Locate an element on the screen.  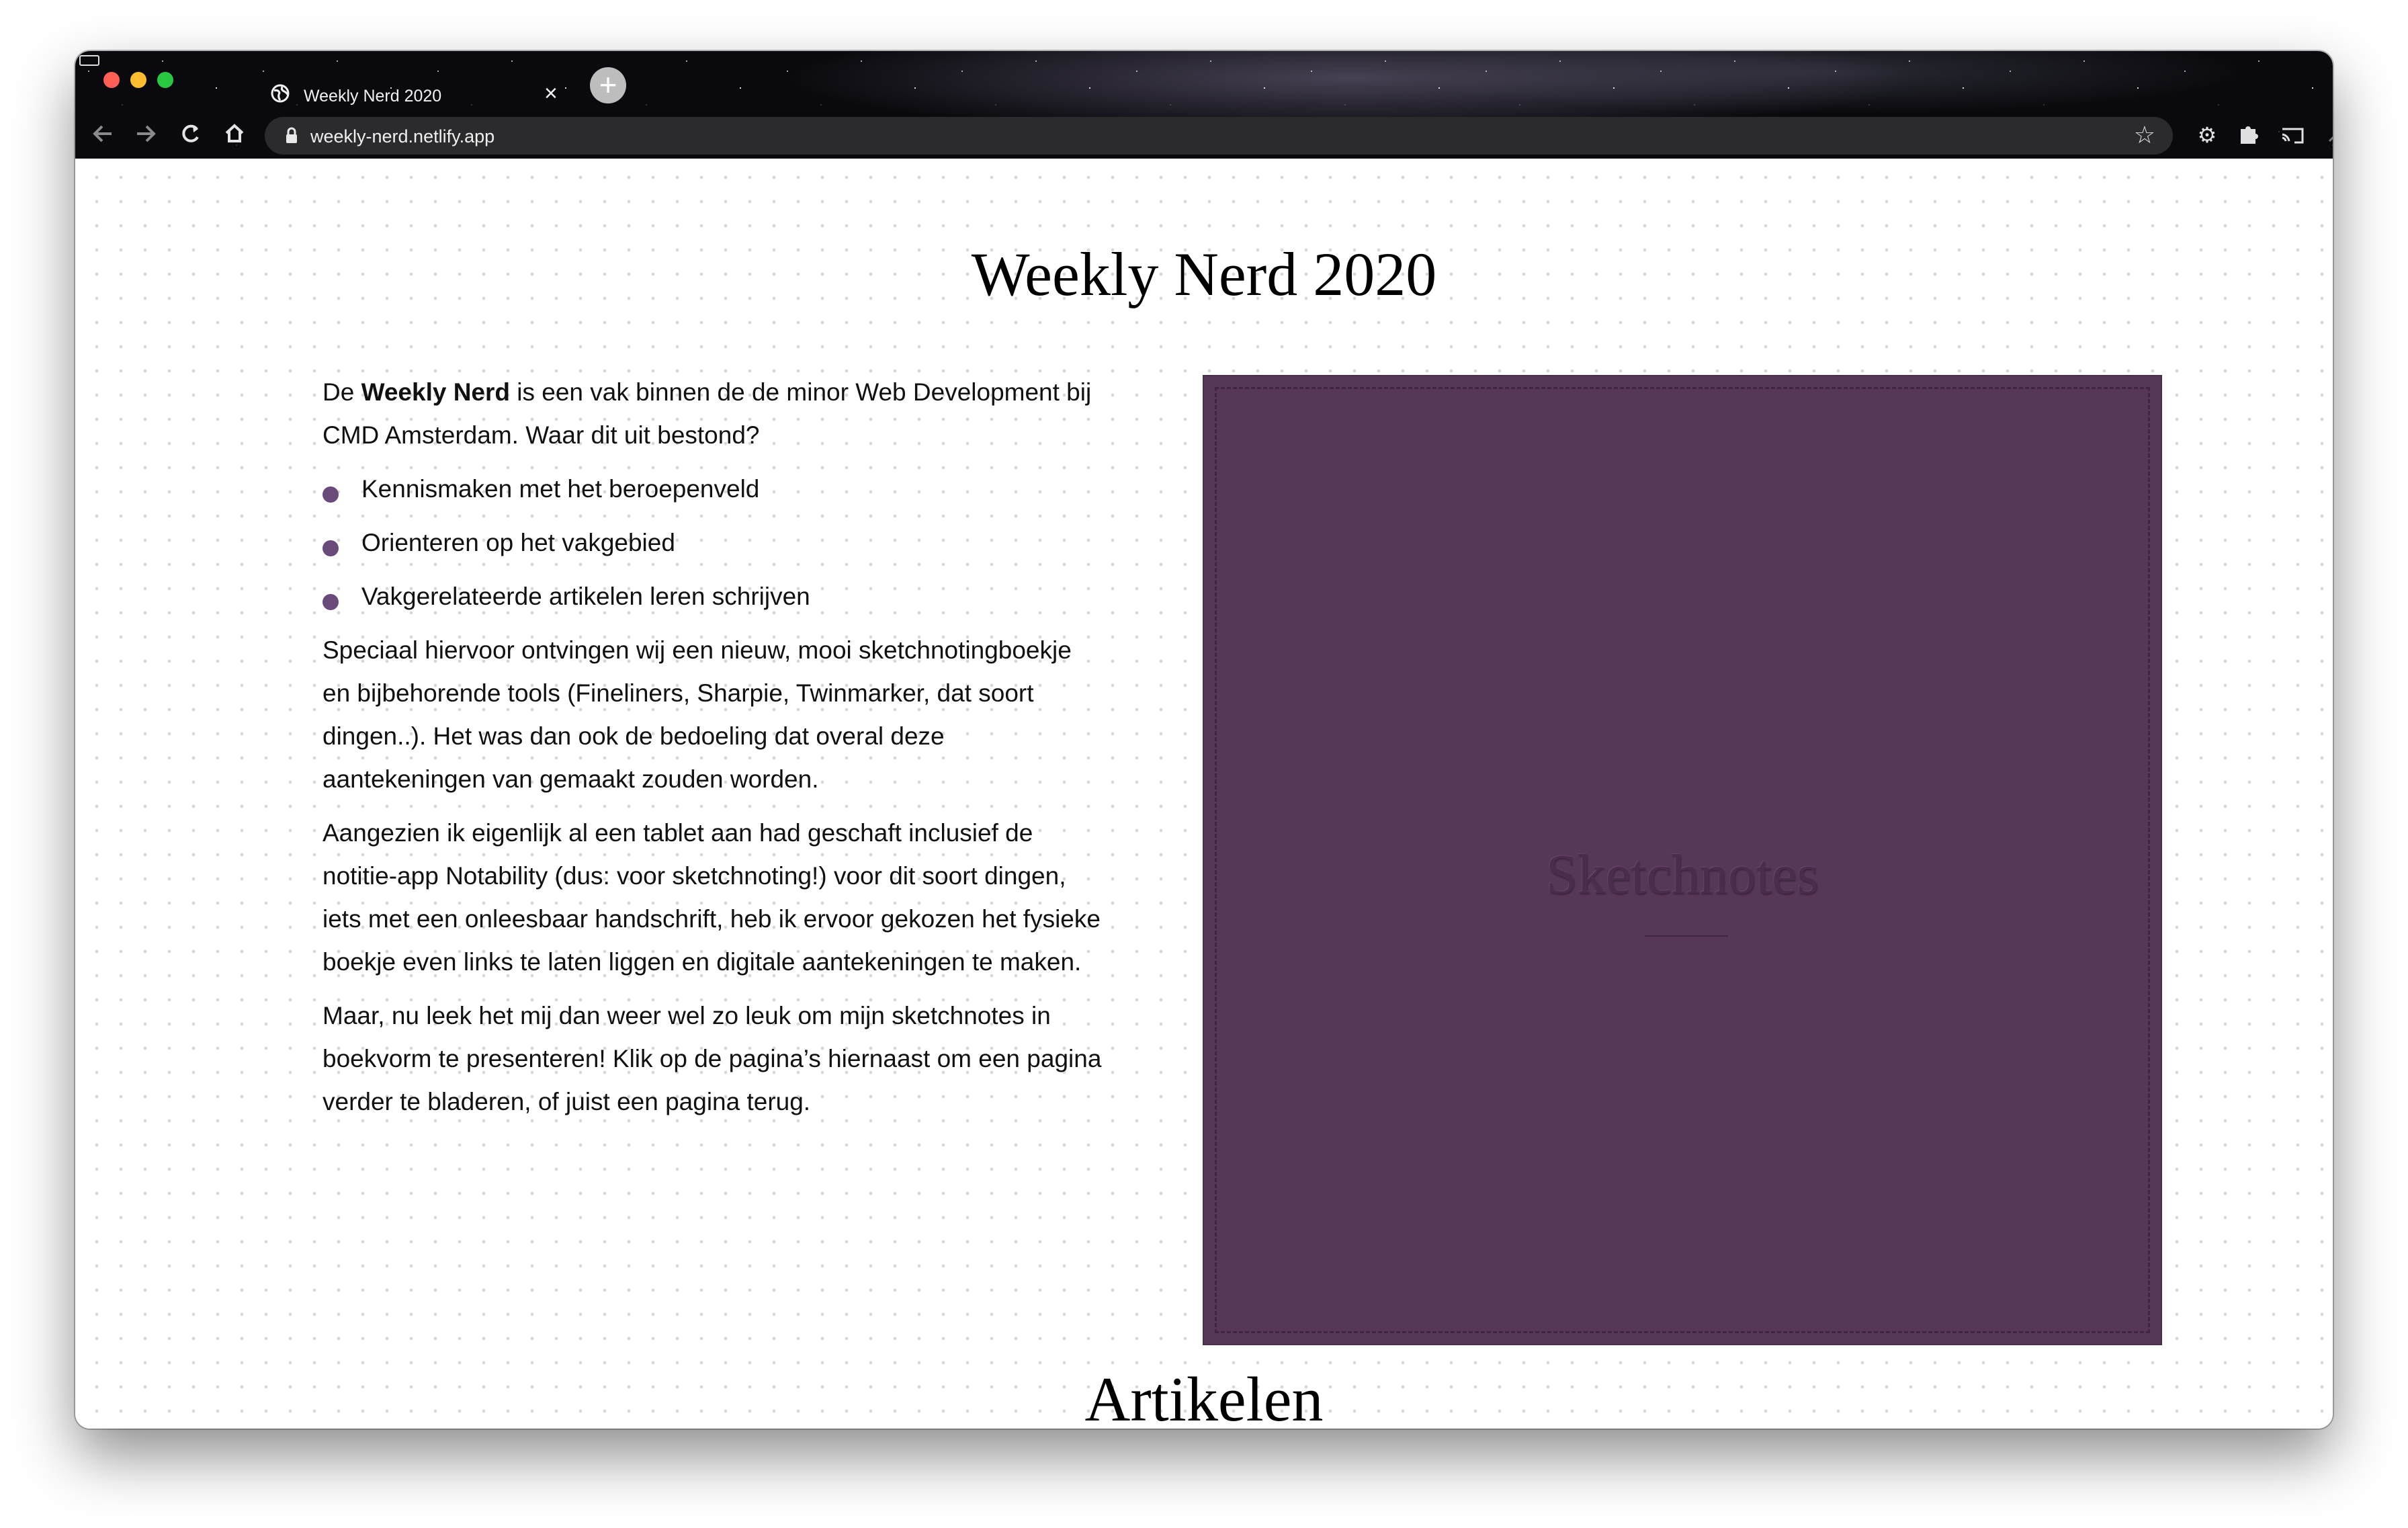
globe-icon is located at coordinates (280, 95).